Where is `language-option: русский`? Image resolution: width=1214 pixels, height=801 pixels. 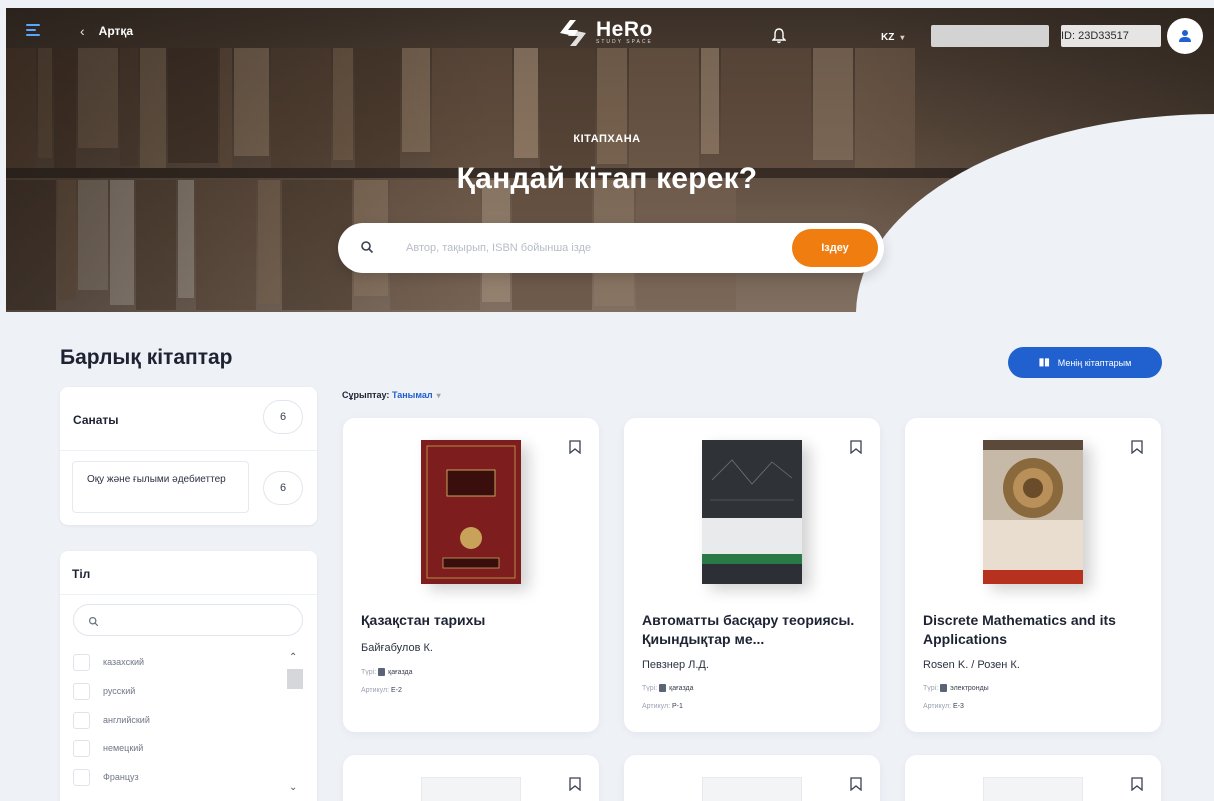
language-option: русский is located at coordinates (104, 691).